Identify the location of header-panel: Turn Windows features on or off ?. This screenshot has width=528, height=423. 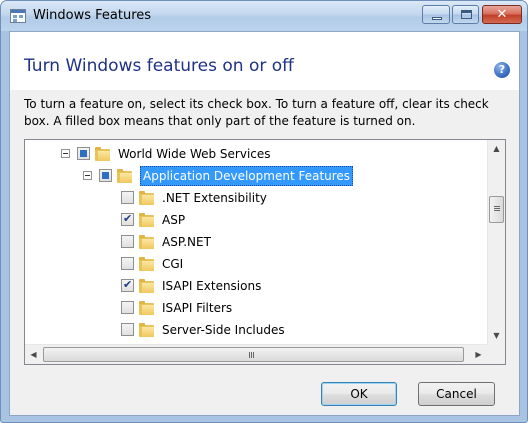
(264, 61).